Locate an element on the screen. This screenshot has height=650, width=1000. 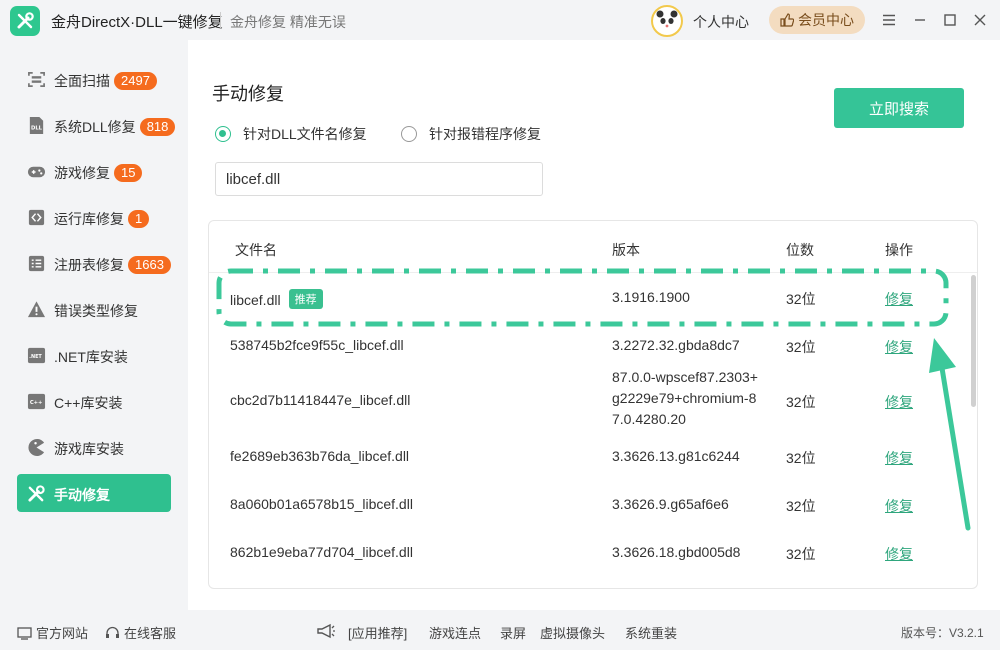
panda-avatar-icon is located at coordinates (667, 21).